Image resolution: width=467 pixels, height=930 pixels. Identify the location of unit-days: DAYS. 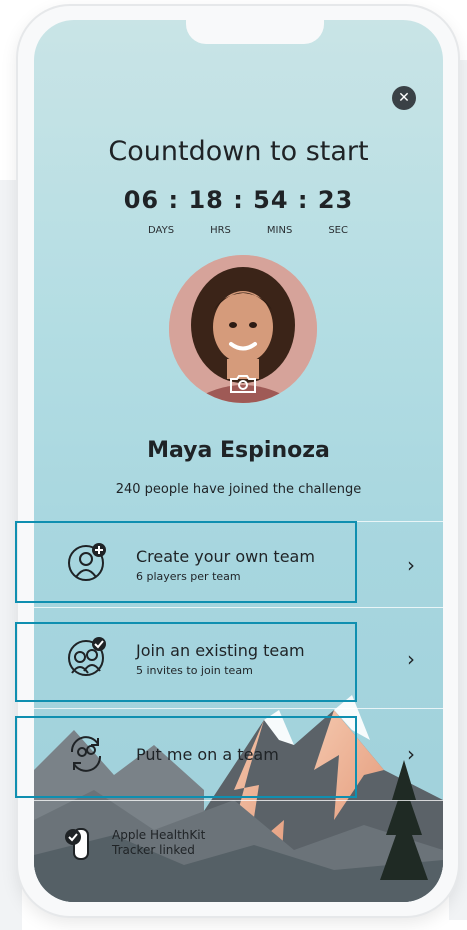
(161, 230).